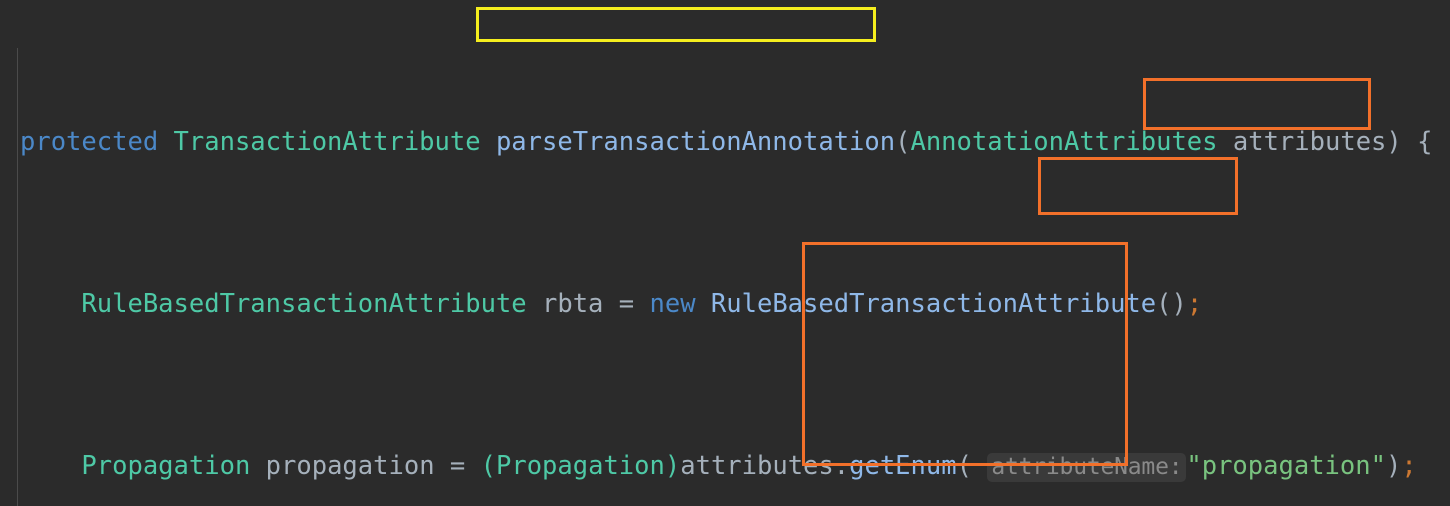  What do you see at coordinates (350, 465) in the screenshot?
I see `var-propagation: propagation` at bounding box center [350, 465].